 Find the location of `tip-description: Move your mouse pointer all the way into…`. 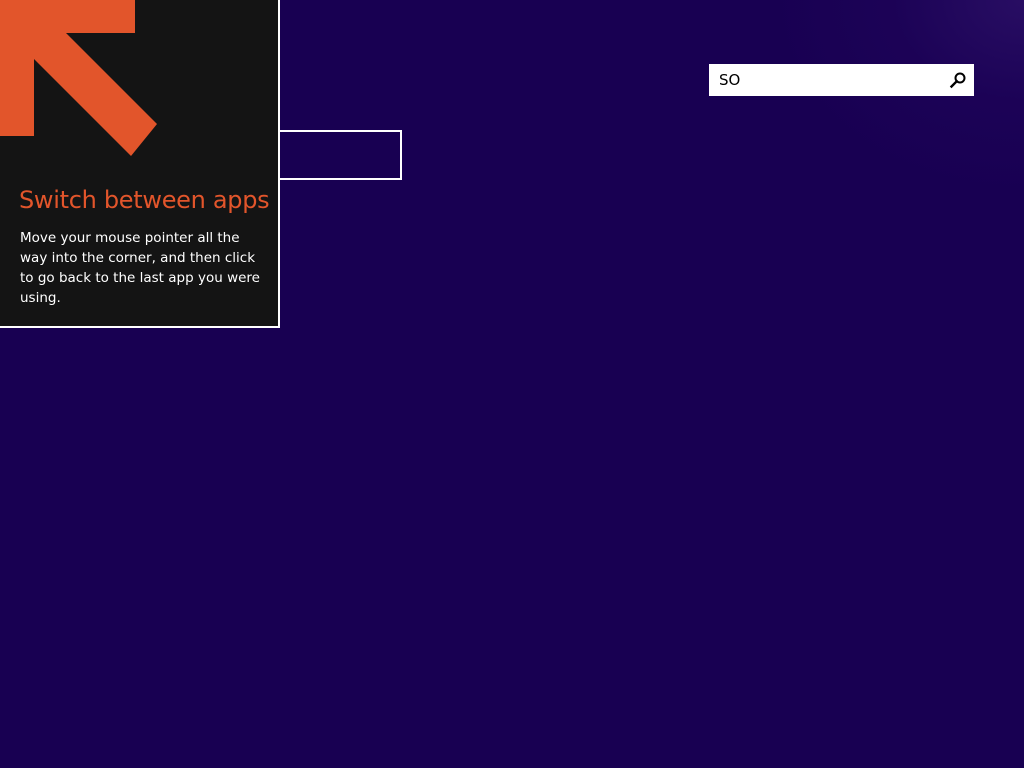

tip-description: Move your mouse pointer all the way into… is located at coordinates (140, 268).